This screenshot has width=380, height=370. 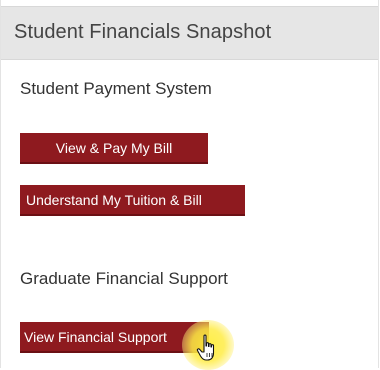 I want to click on hand-pointer-icon, so click(x=205, y=347).